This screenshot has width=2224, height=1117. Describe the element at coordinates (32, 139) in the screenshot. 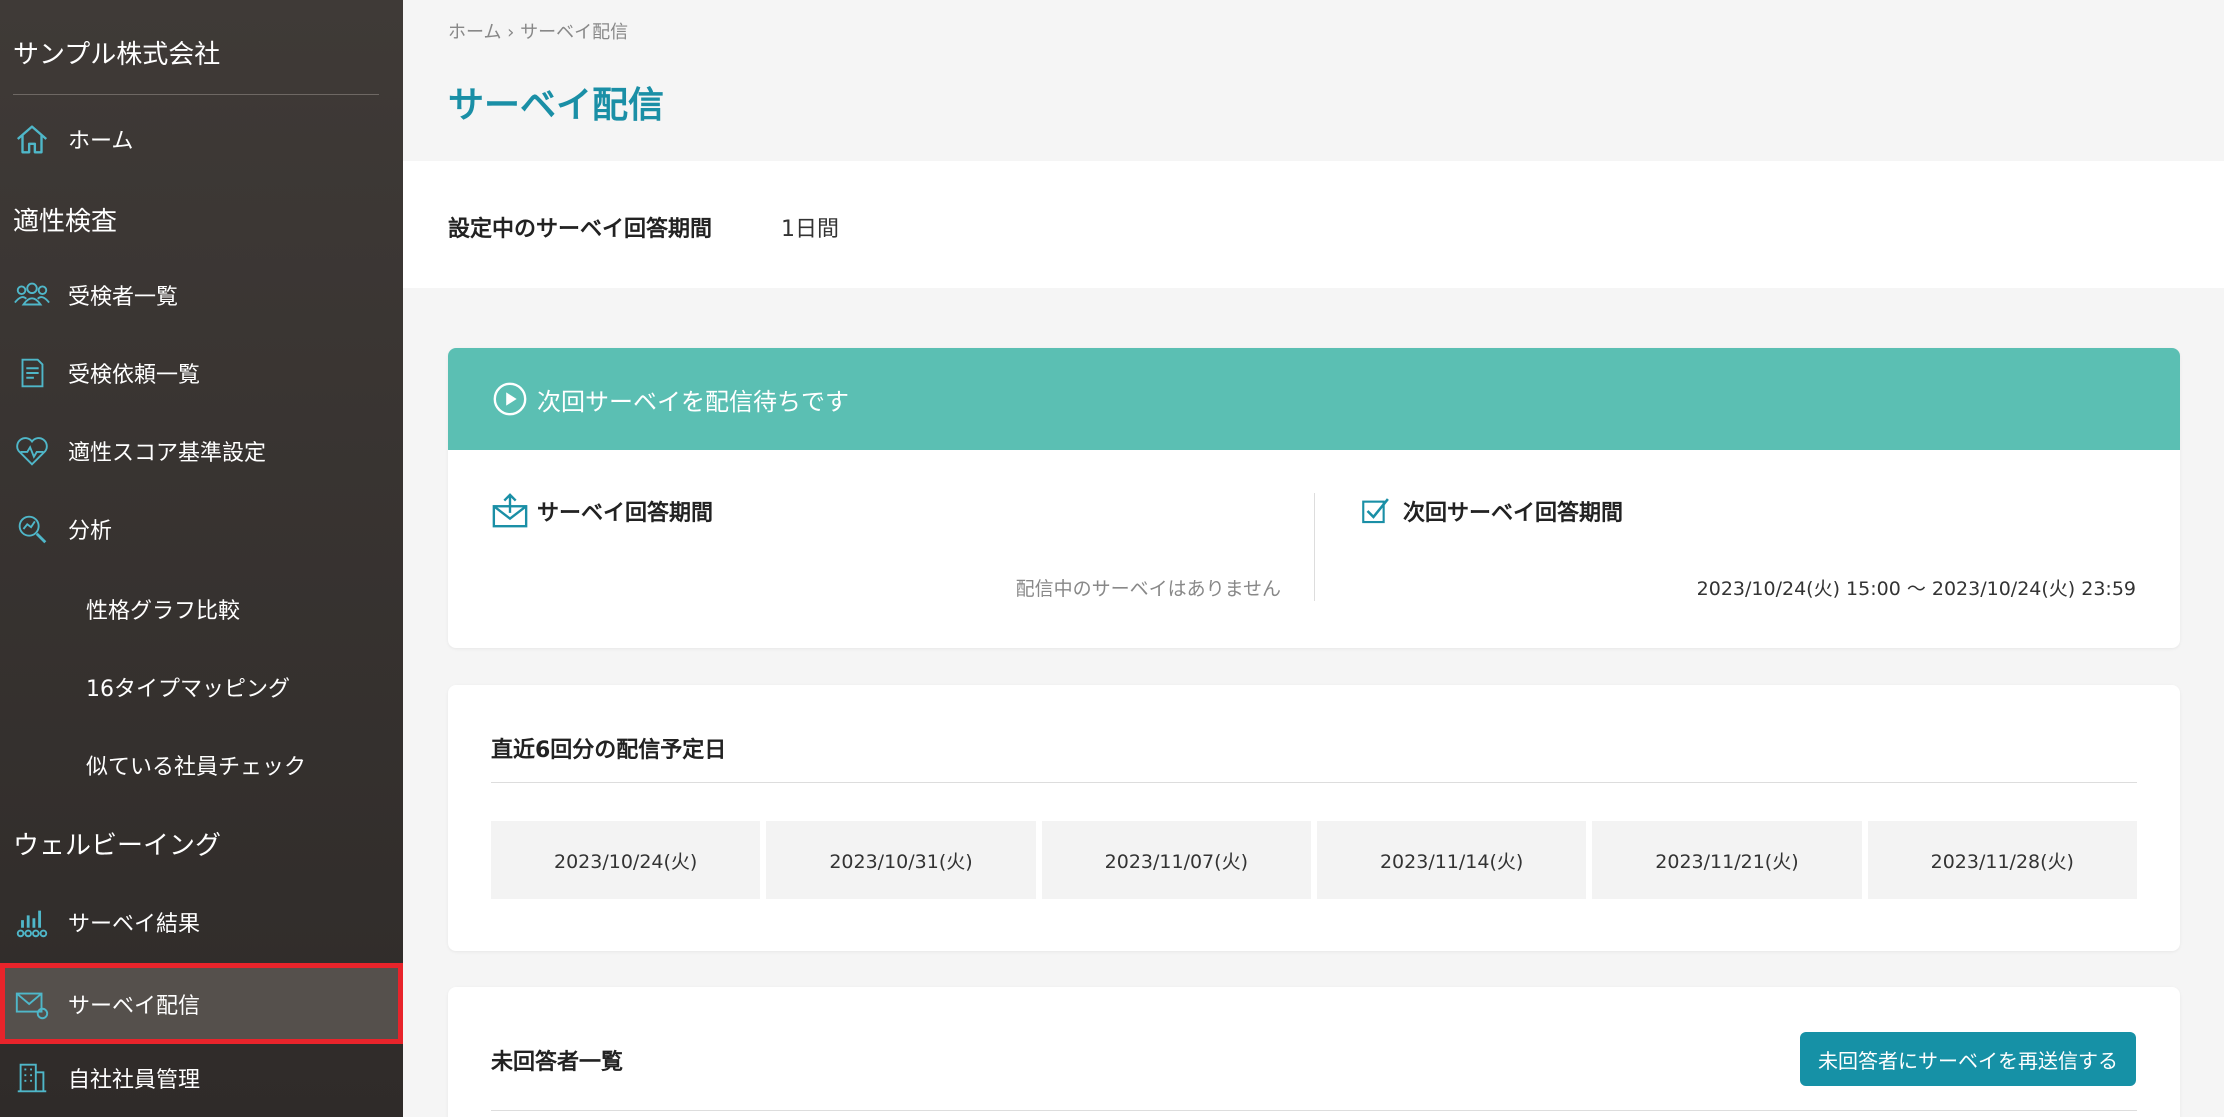

I see `home-icon` at that location.